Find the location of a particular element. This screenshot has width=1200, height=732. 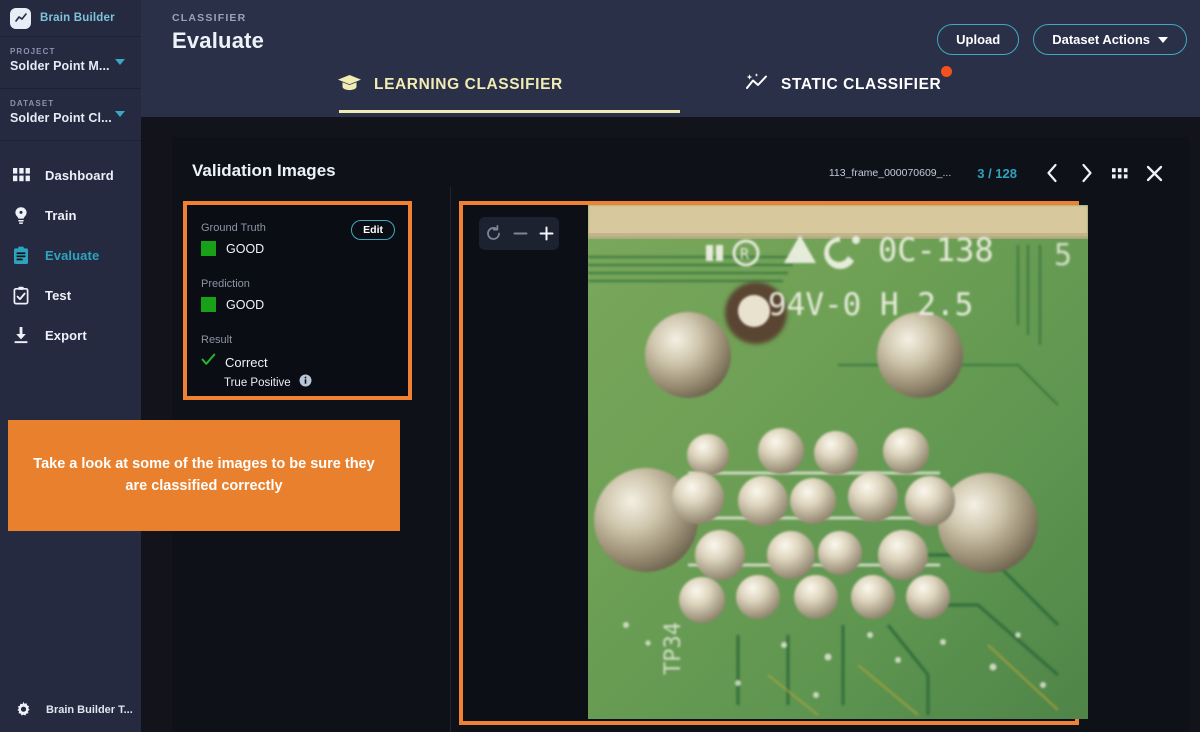

result-value: Correct is located at coordinates (246, 362).